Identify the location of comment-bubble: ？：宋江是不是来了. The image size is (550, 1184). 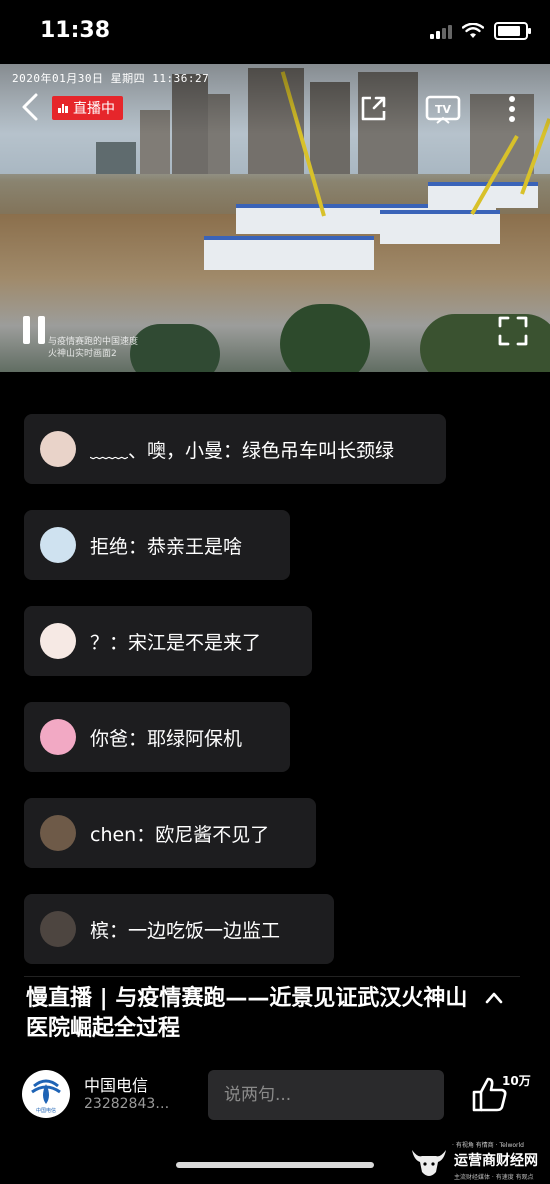
(168, 641).